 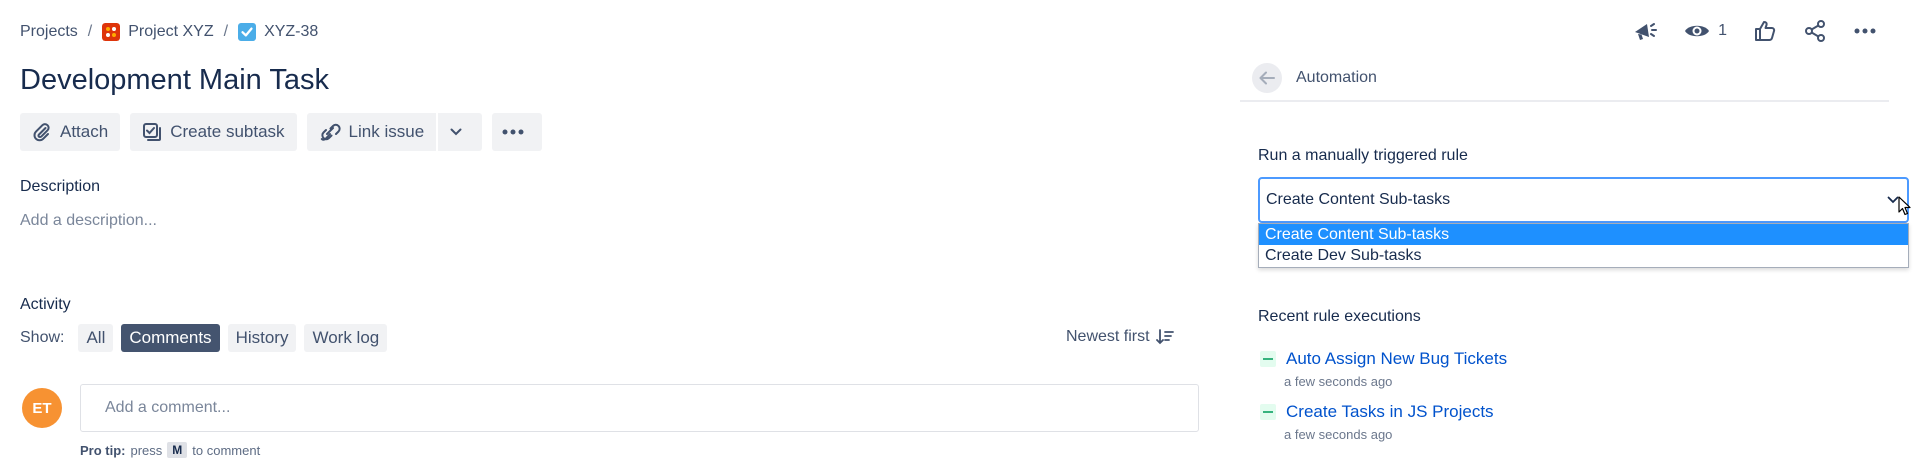 I want to click on create-subtask-label: Create subtask, so click(x=227, y=131).